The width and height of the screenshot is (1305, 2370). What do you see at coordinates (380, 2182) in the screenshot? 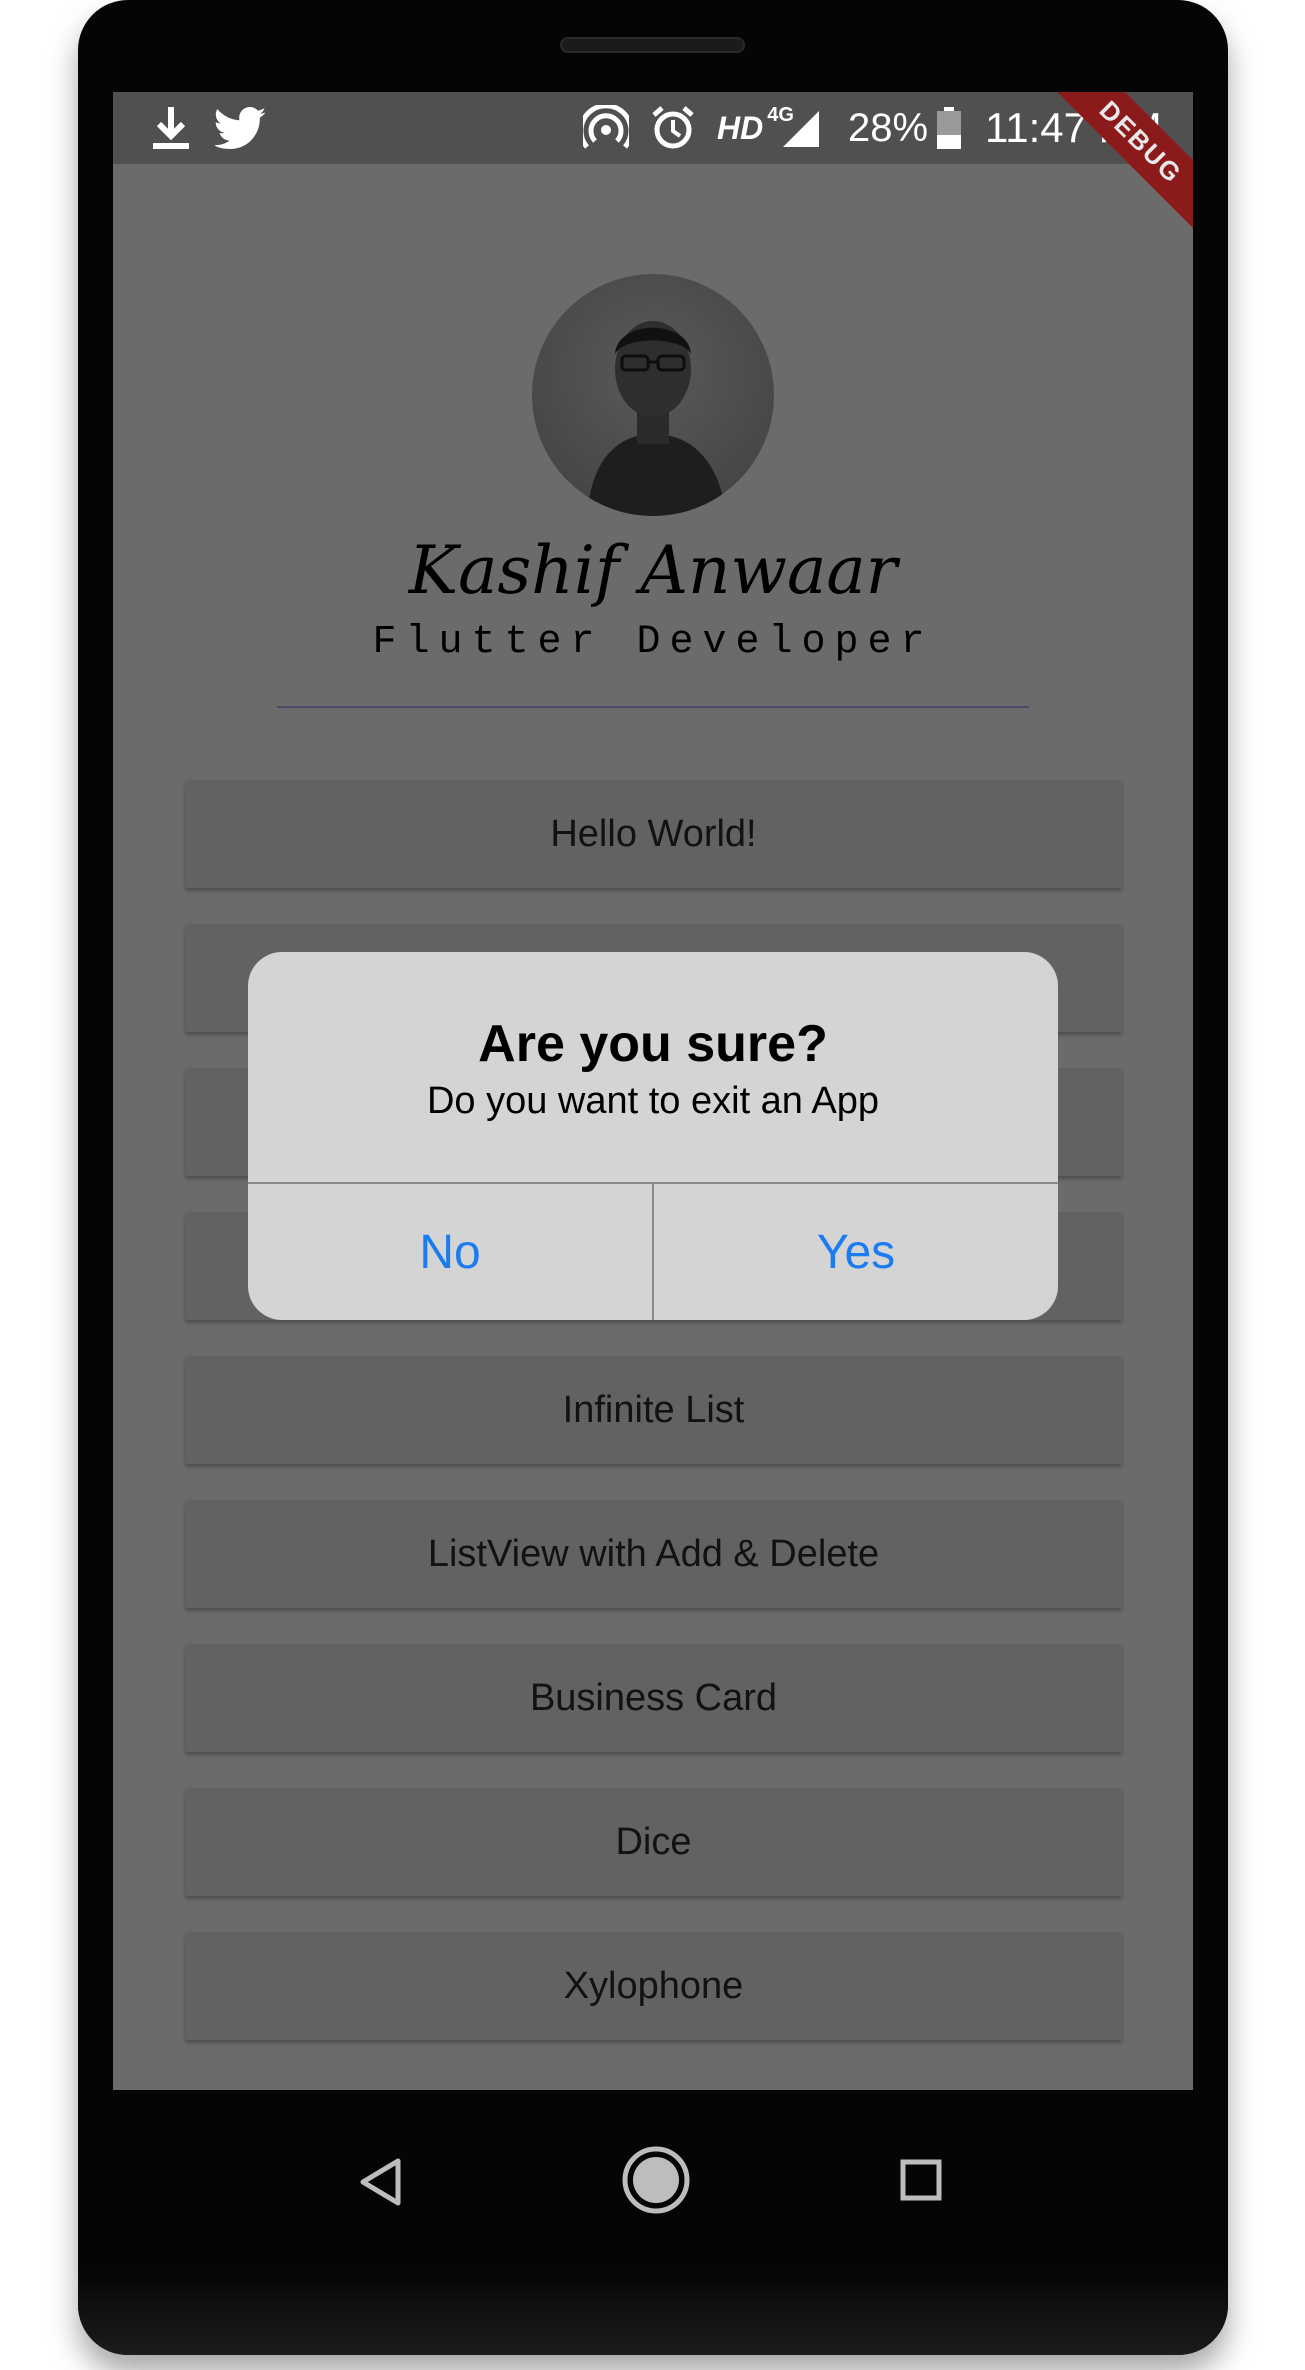
I see `back-icon` at bounding box center [380, 2182].